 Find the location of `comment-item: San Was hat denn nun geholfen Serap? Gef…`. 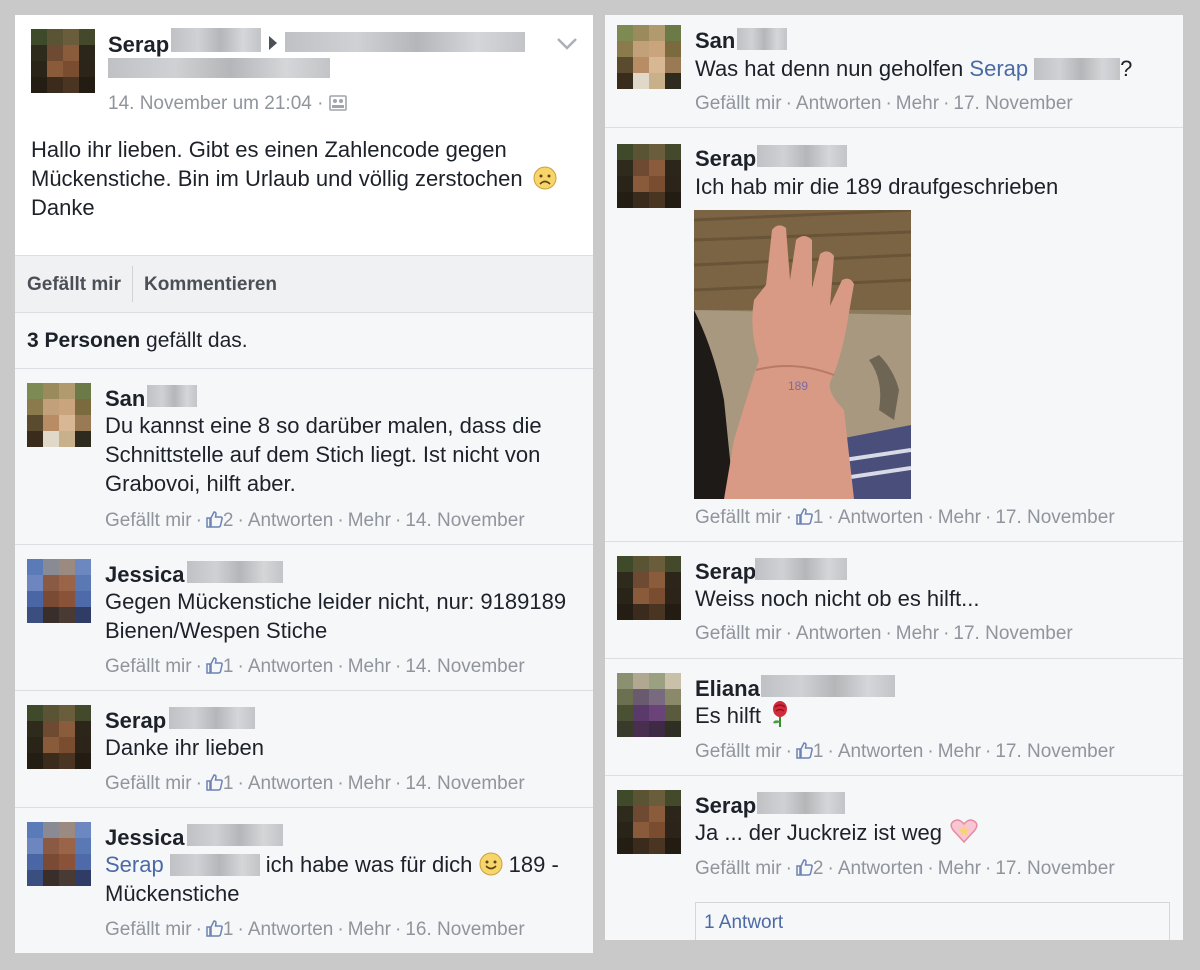

comment-item: San Was hat denn nun geholfen Serap? Gef… is located at coordinates (894, 71).